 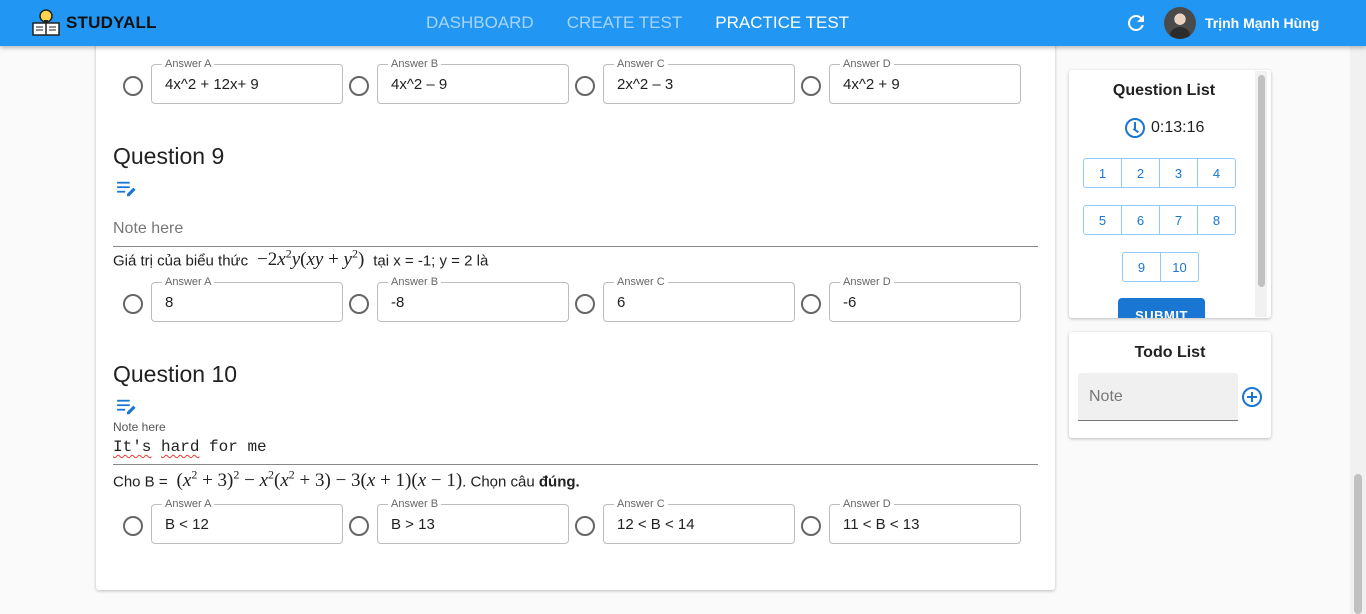 I want to click on q9-answer-c: Answer C 6, so click(x=699, y=299).